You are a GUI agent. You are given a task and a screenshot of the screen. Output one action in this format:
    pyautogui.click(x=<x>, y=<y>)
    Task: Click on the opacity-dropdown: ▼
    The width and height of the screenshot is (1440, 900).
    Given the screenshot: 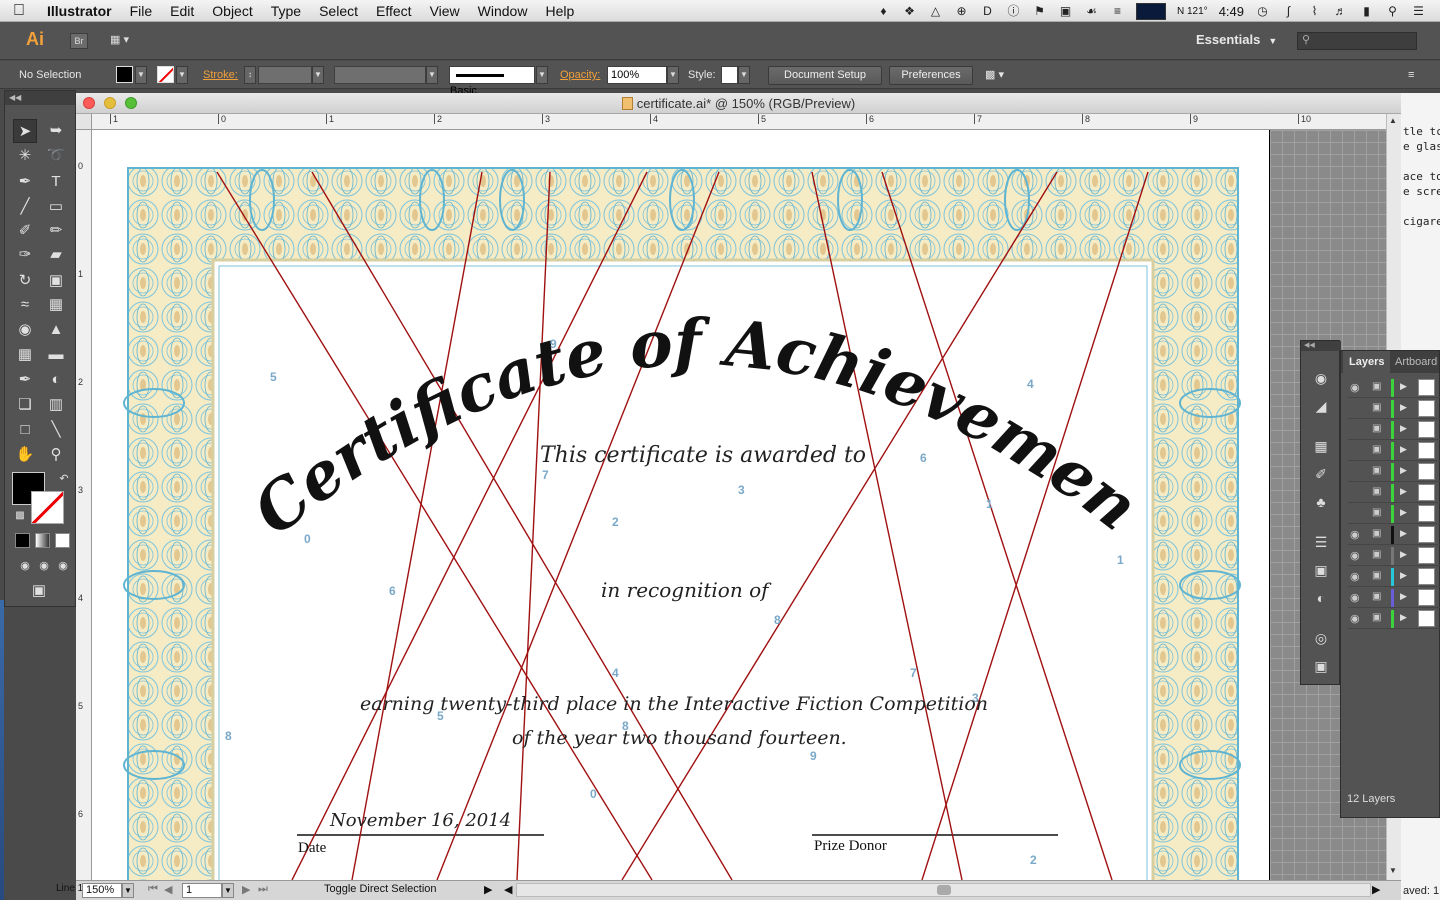 What is the action you would take?
    pyautogui.click(x=673, y=75)
    